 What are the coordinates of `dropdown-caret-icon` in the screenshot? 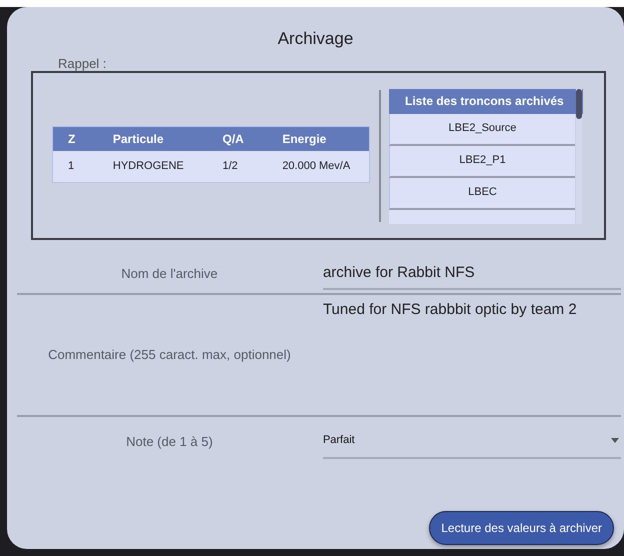 It's located at (615, 440).